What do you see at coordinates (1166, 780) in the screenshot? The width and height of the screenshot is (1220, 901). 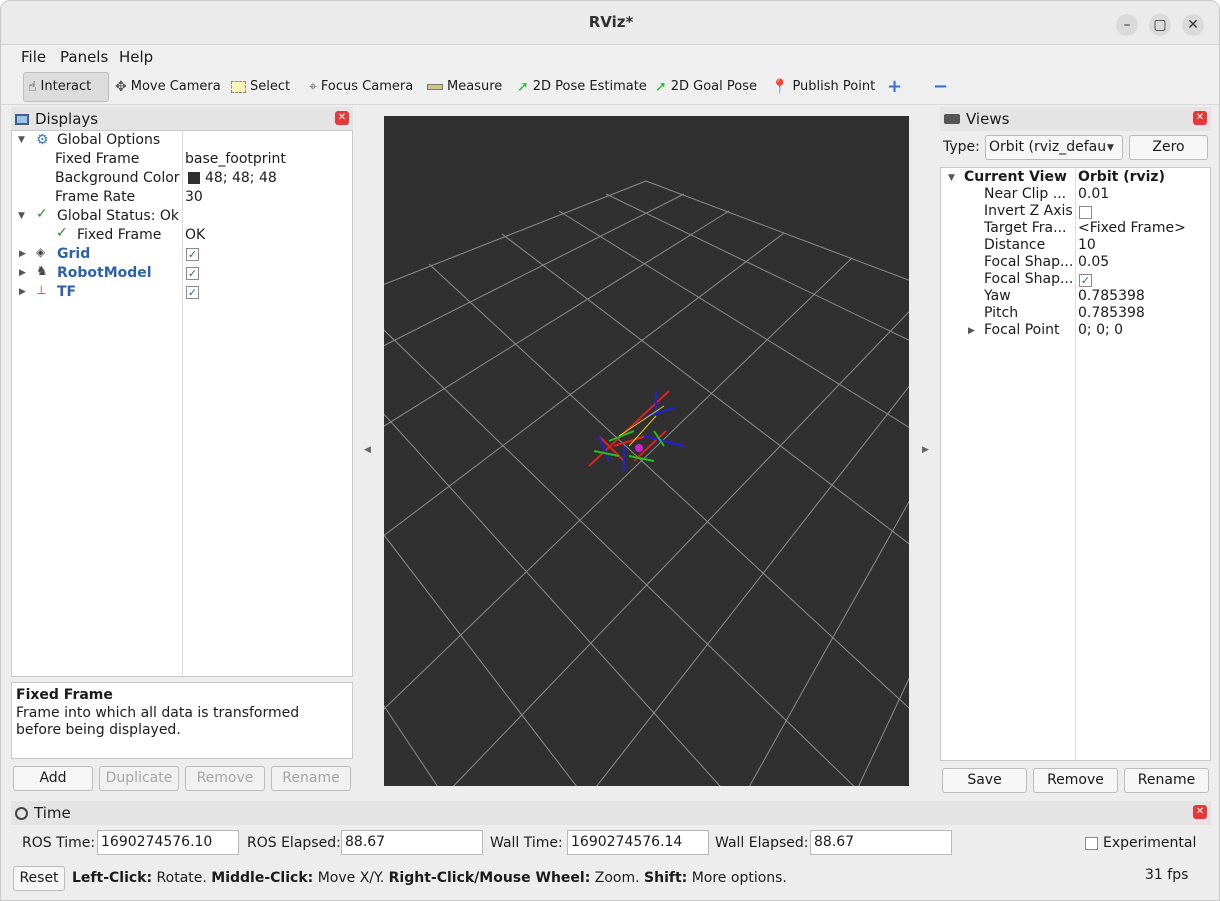 I see `rename-view-button: Rename` at bounding box center [1166, 780].